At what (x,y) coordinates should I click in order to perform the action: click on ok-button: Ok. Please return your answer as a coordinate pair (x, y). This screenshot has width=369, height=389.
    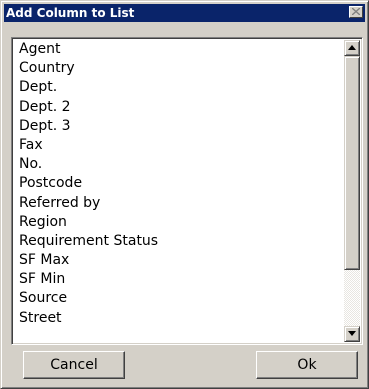
    Looking at the image, I should click on (307, 365).